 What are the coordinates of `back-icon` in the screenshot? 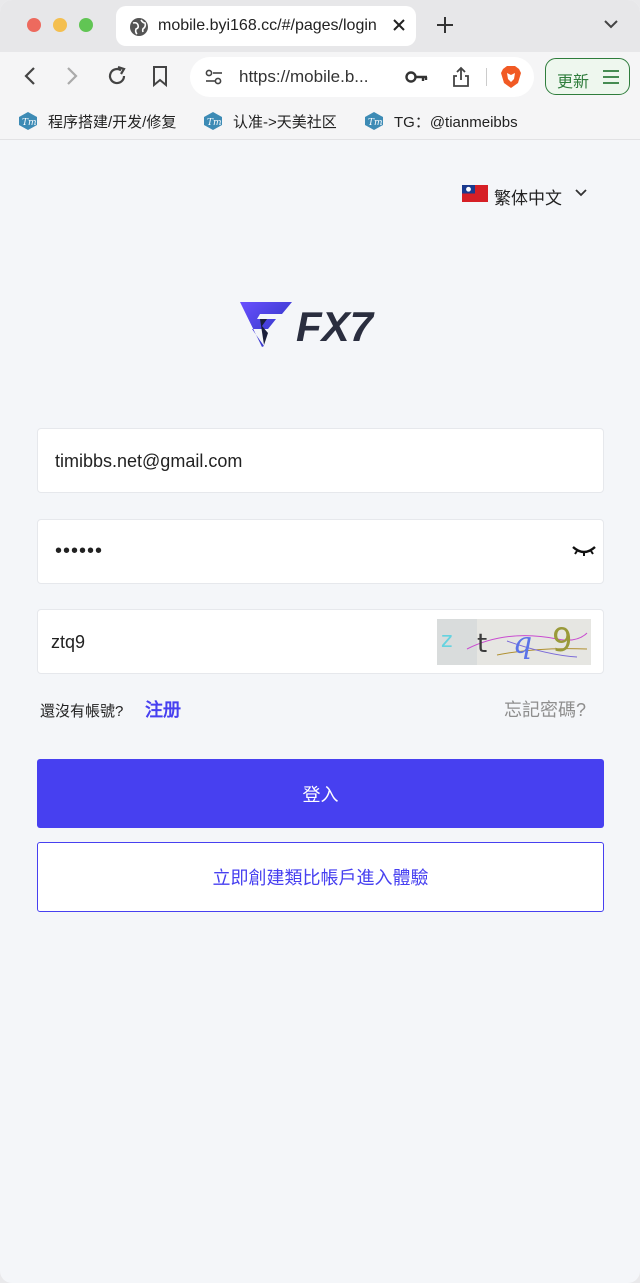 It's located at (30, 76).